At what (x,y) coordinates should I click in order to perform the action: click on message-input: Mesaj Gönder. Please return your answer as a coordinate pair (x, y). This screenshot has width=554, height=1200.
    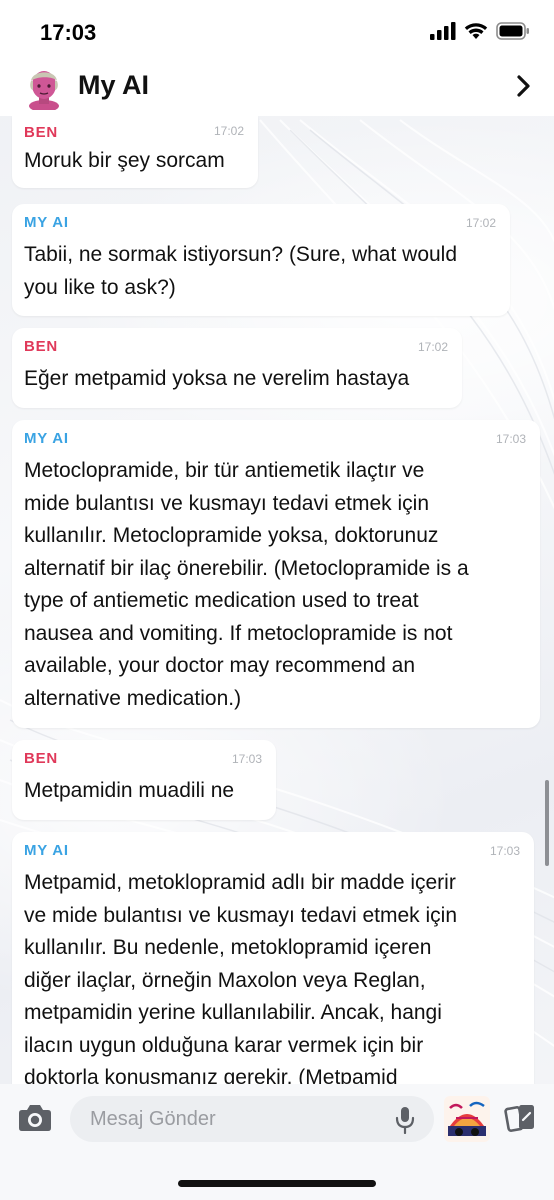
    Looking at the image, I should click on (252, 1119).